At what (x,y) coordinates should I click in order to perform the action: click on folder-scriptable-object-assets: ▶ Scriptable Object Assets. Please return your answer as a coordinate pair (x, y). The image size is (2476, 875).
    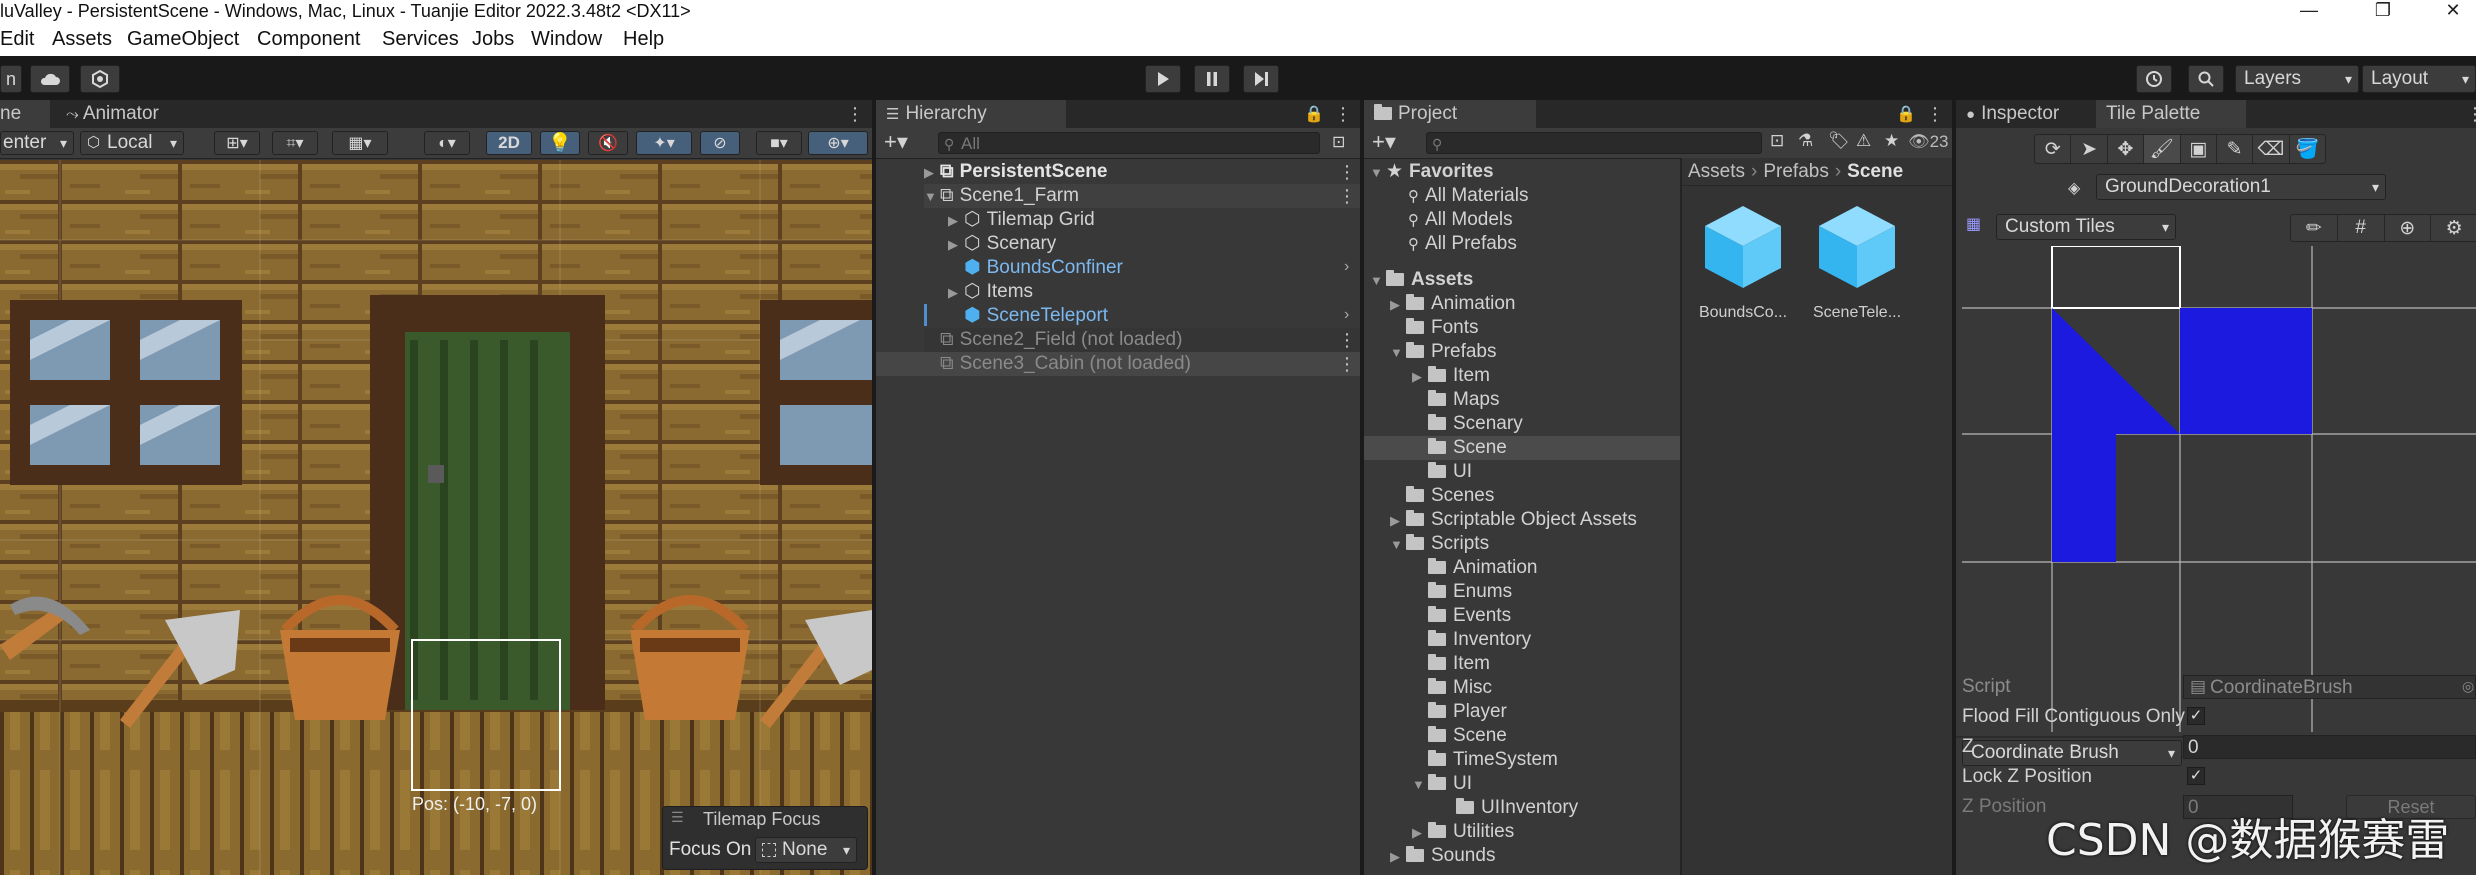
    Looking at the image, I should click on (1513, 520).